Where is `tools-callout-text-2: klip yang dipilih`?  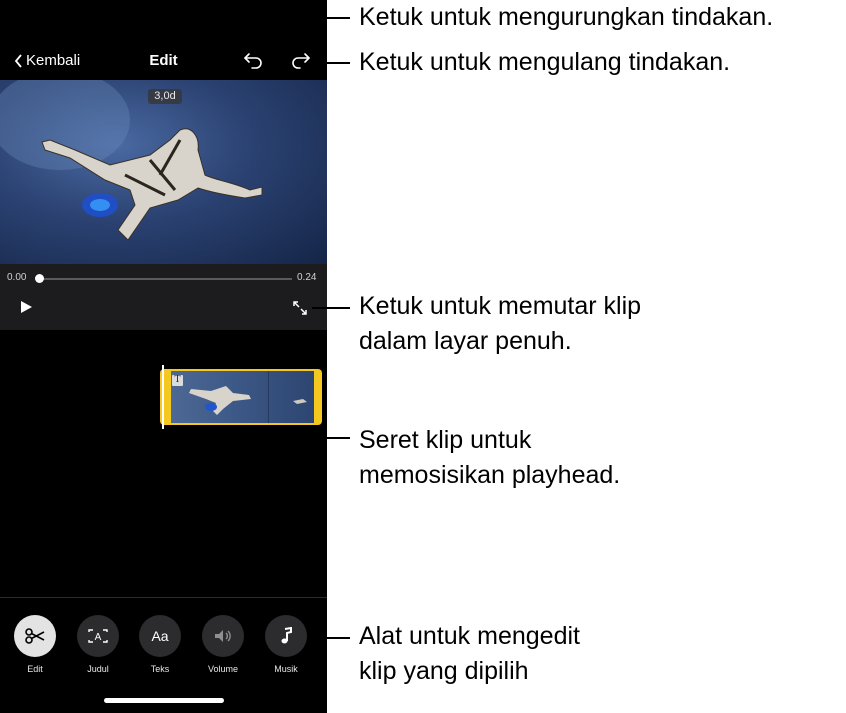 tools-callout-text-2: klip yang dipilih is located at coordinates (444, 671).